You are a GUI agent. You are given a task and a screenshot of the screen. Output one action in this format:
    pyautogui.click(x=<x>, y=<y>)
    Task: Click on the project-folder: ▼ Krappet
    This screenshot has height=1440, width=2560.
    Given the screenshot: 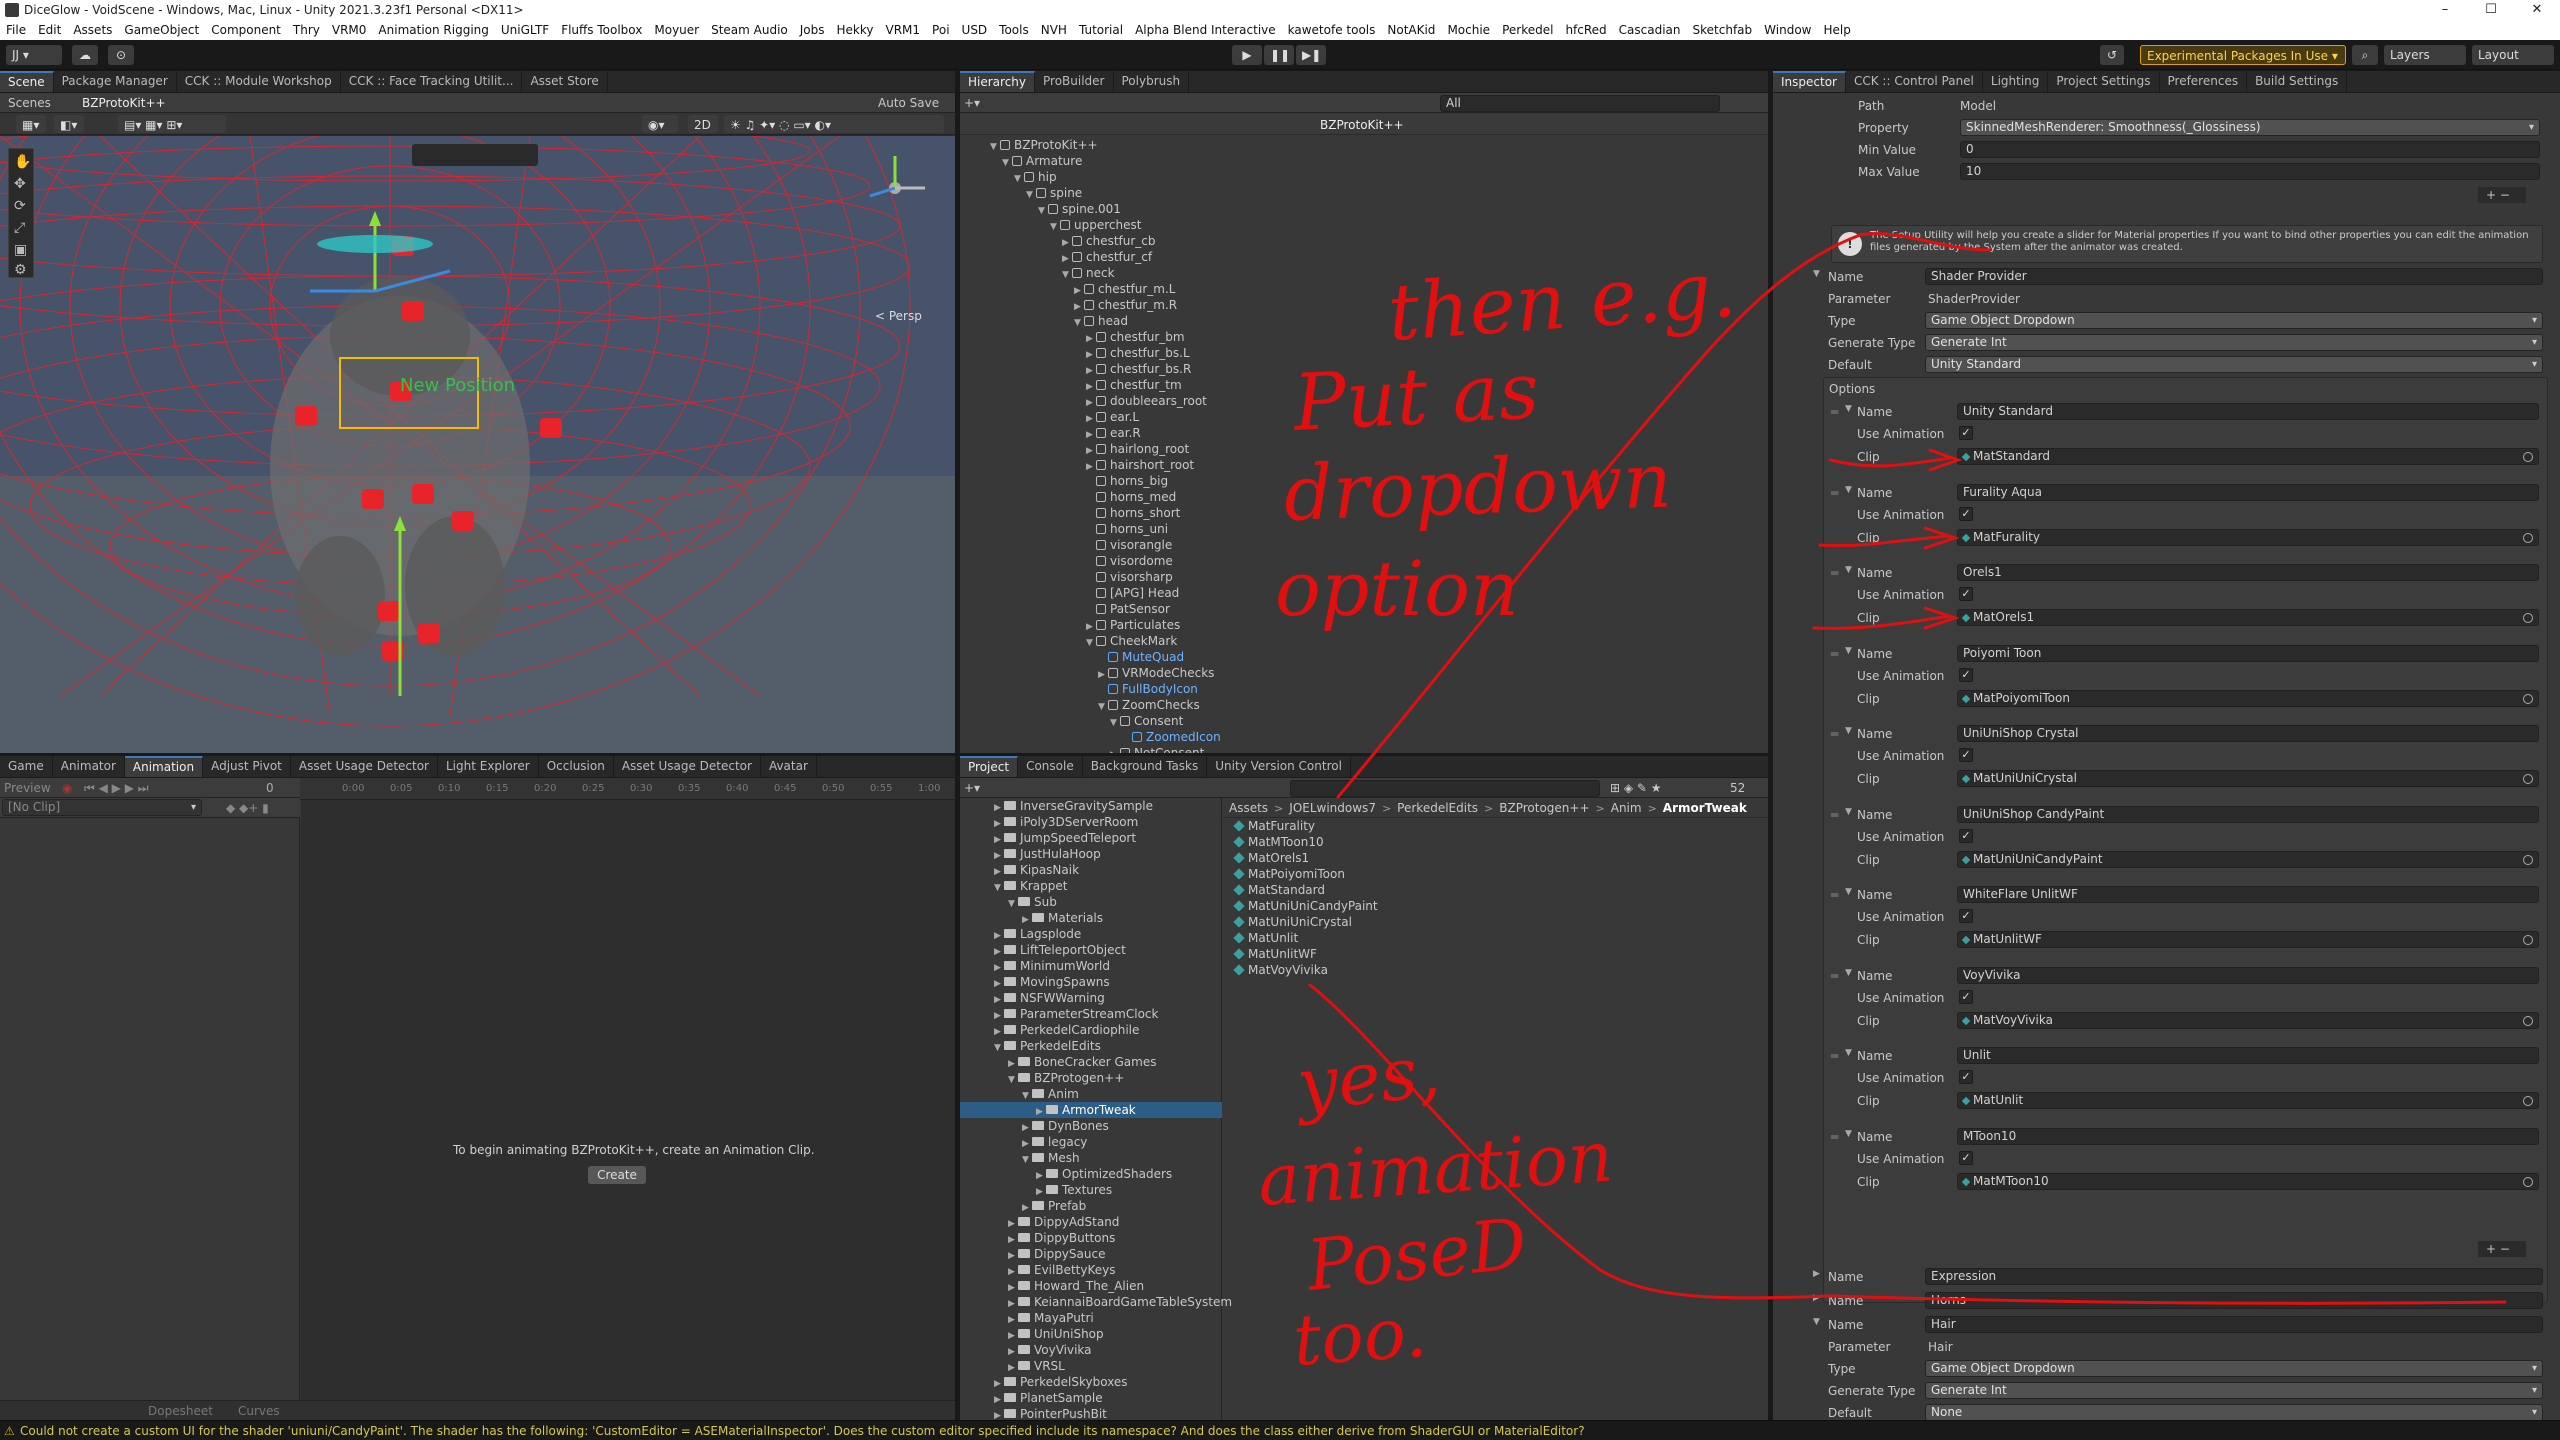 What is the action you would take?
    pyautogui.click(x=1091, y=886)
    